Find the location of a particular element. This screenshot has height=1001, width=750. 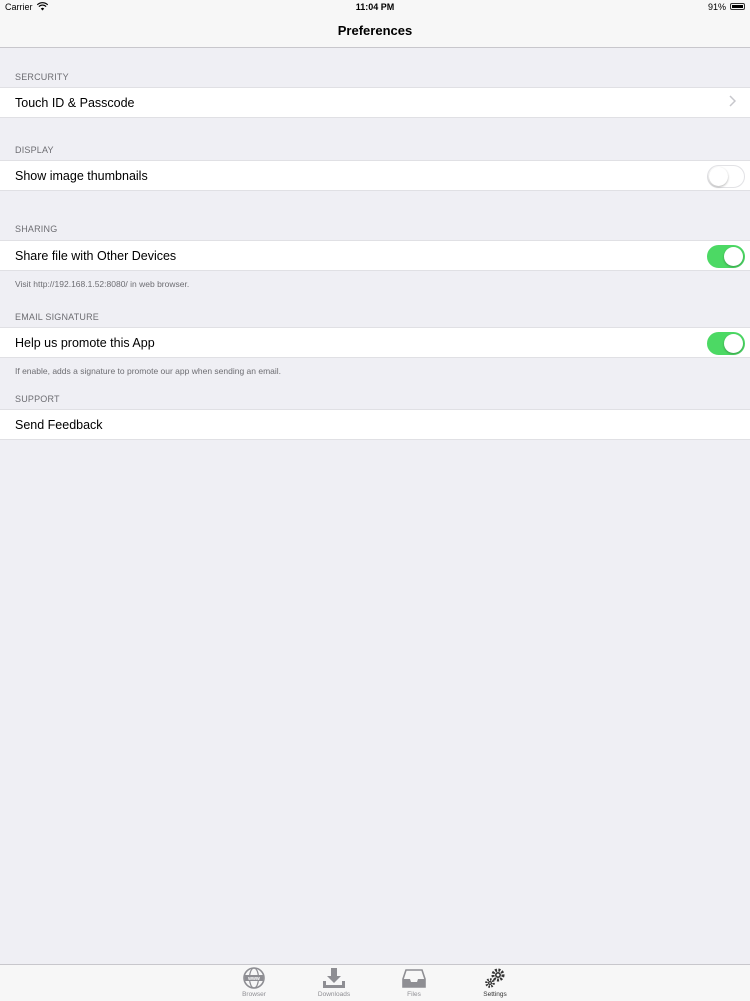

section-header-sharing: SHARING is located at coordinates (36, 229).